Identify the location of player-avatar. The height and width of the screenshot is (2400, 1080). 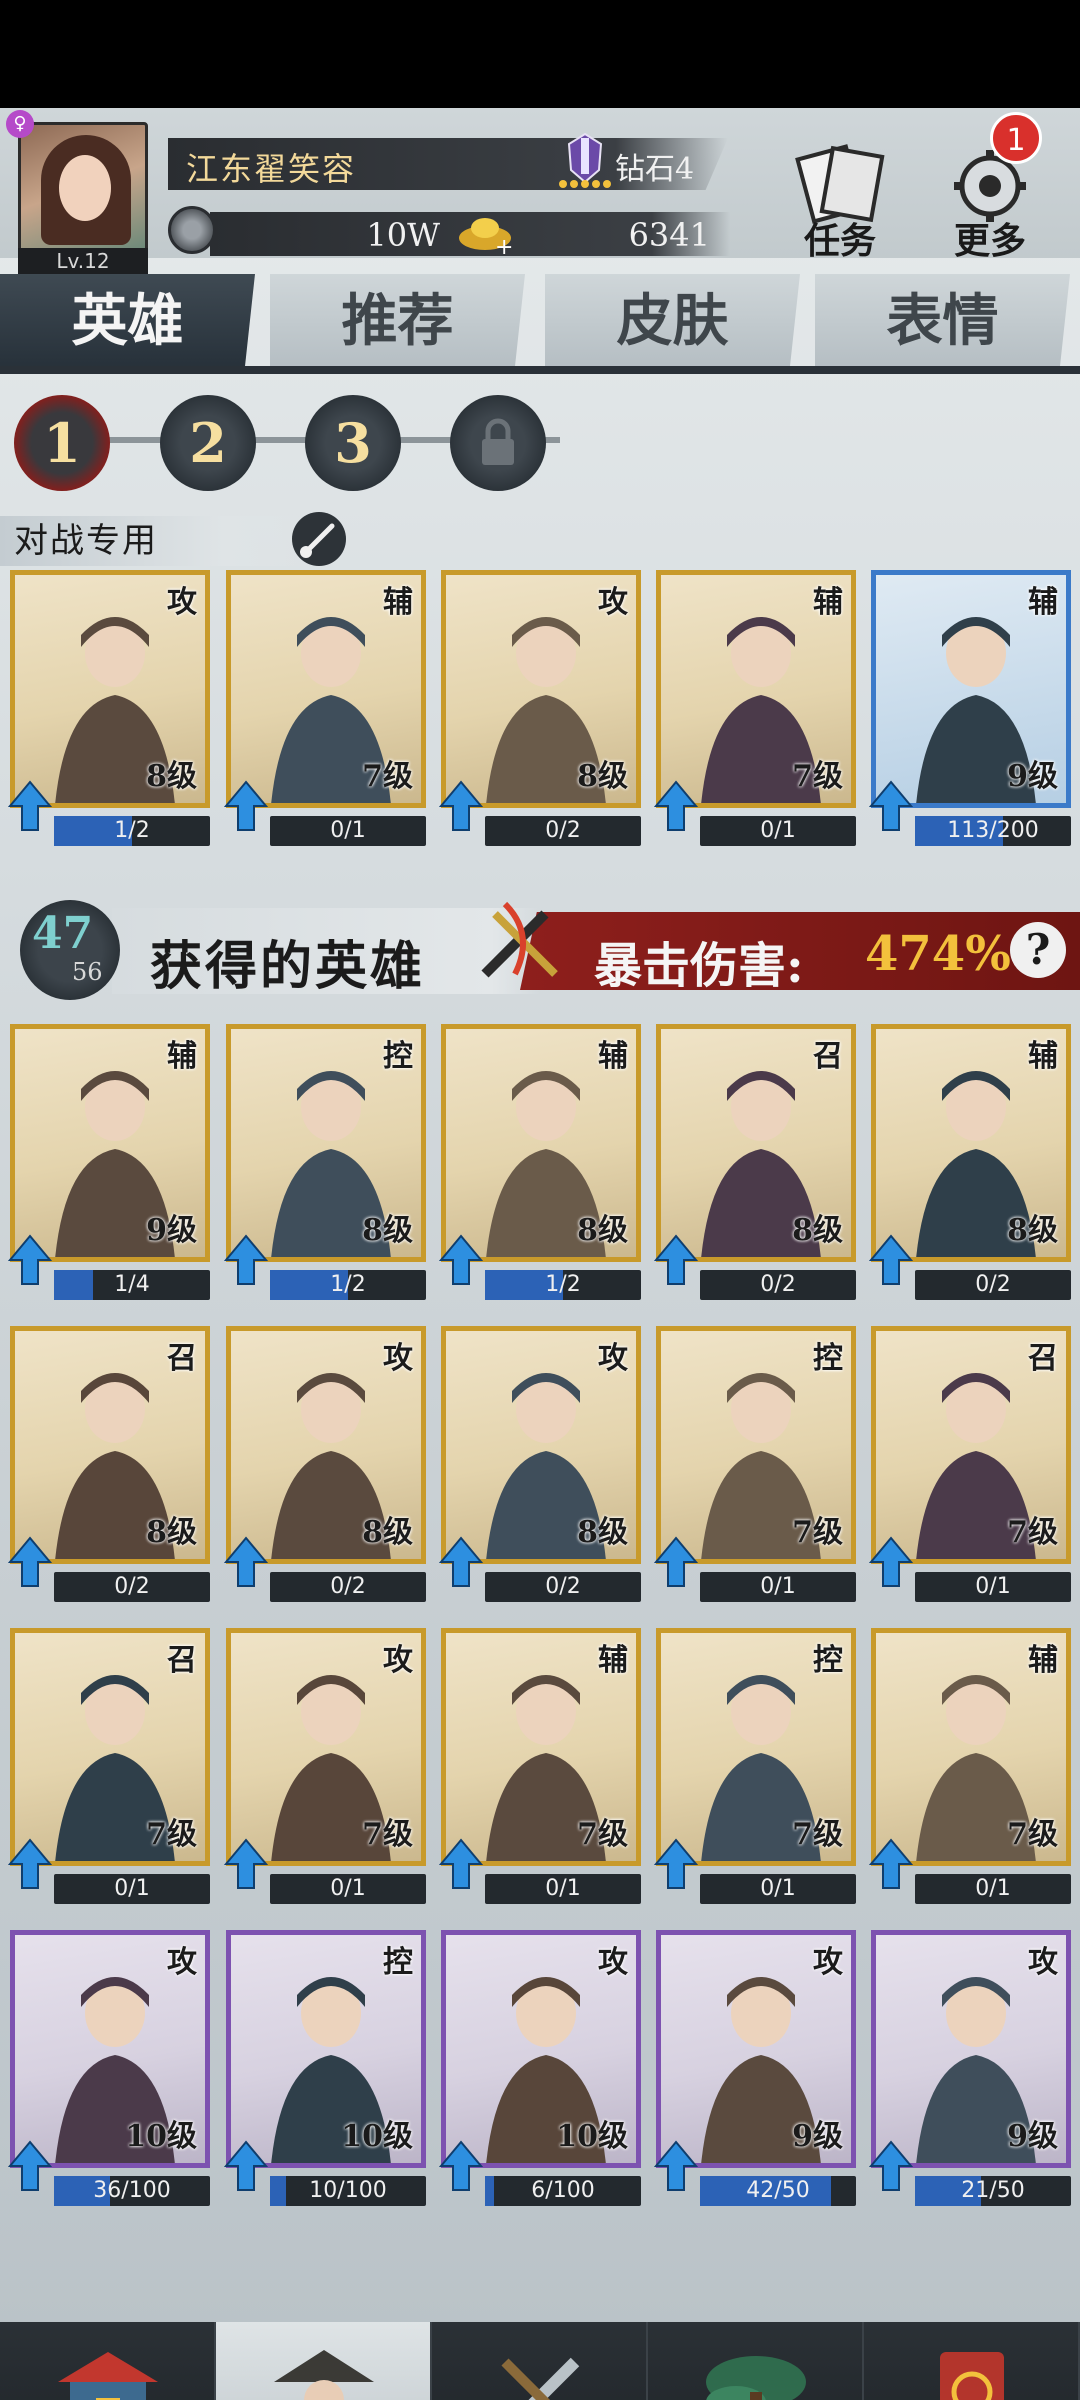
(83, 187).